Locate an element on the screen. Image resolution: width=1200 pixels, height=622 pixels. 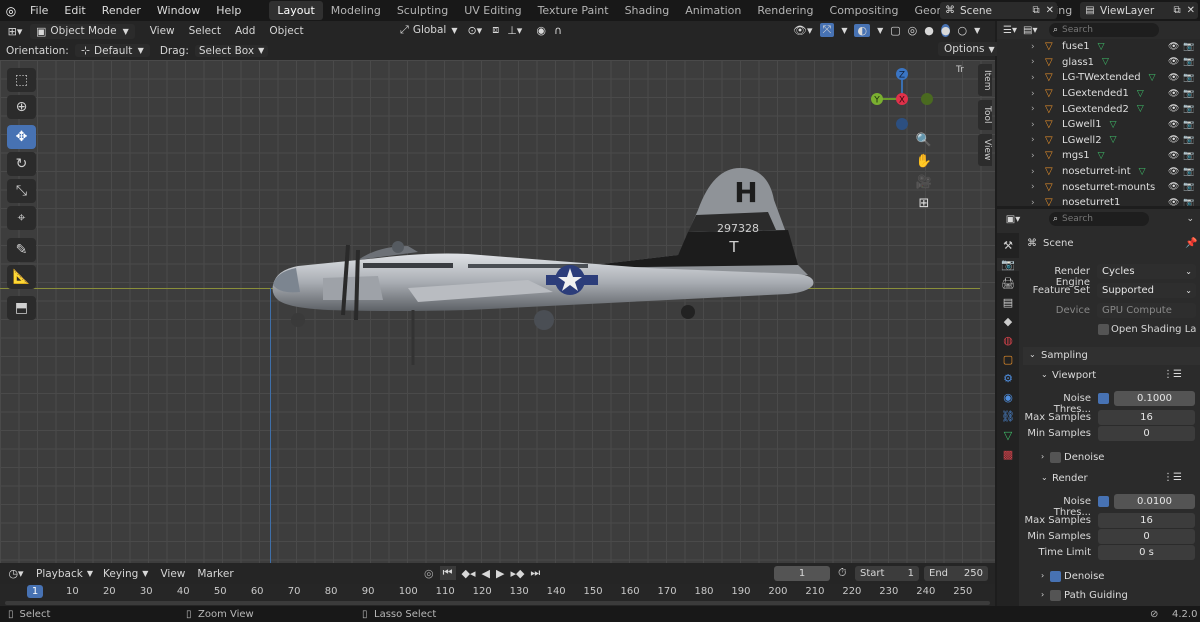
menu-add: Add is located at coordinates (245, 31).